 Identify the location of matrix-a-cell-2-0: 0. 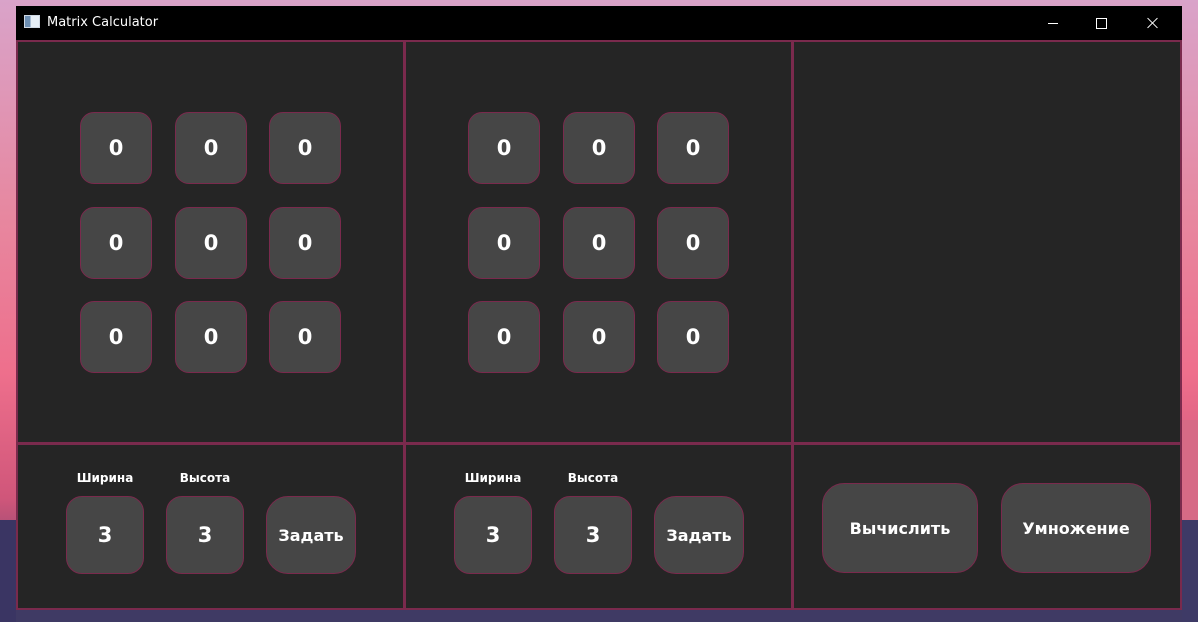
(116, 337).